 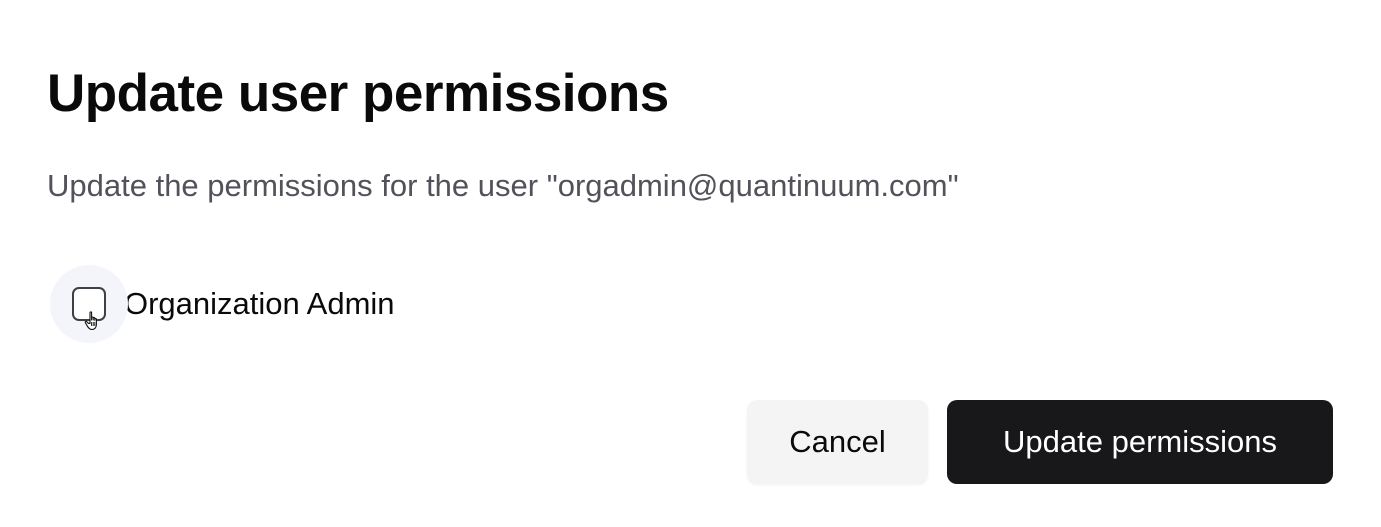 I want to click on permission-label: Organization Admin, so click(x=259, y=303).